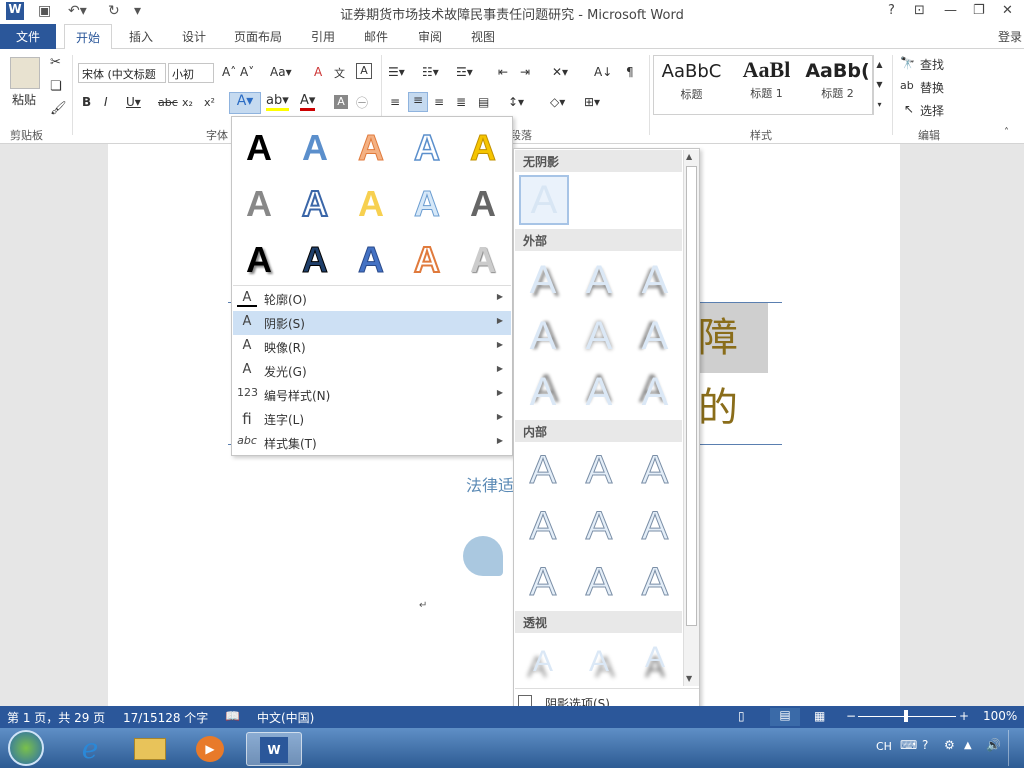 This screenshot has width=1024, height=768. Describe the element at coordinates (655, 392) in the screenshot. I see `shadow-outer-9: A` at that location.